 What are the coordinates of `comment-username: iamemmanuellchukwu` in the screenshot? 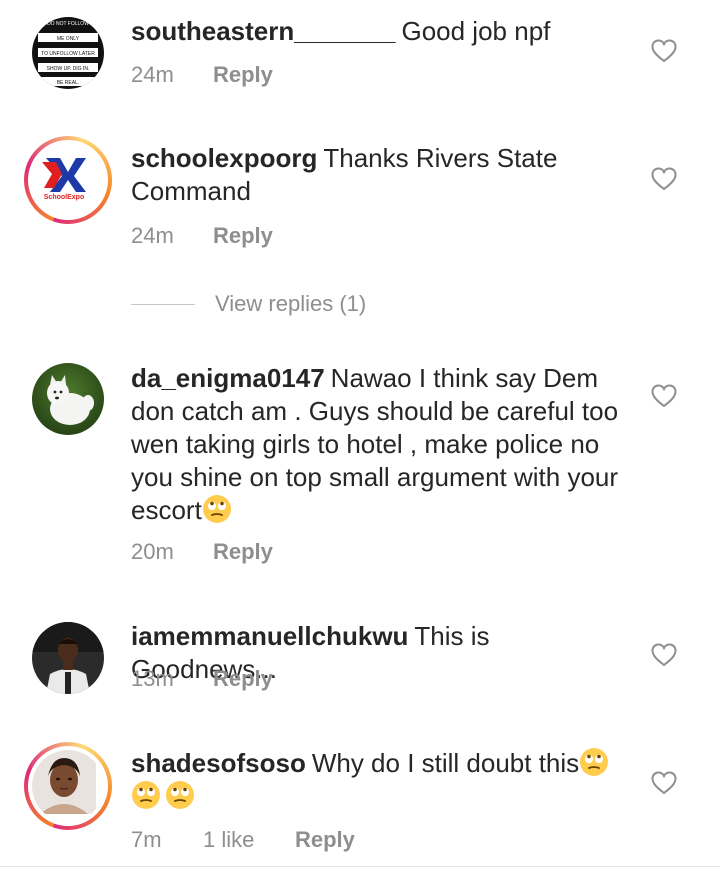 It's located at (269, 636).